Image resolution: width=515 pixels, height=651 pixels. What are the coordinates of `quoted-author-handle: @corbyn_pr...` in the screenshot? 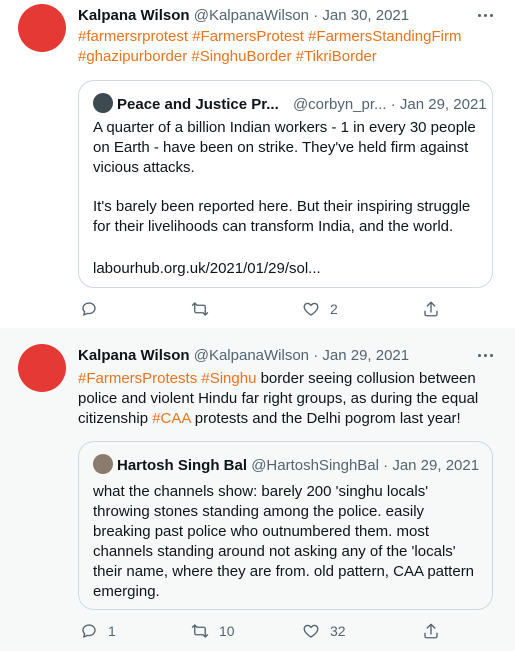 It's located at (339, 104).